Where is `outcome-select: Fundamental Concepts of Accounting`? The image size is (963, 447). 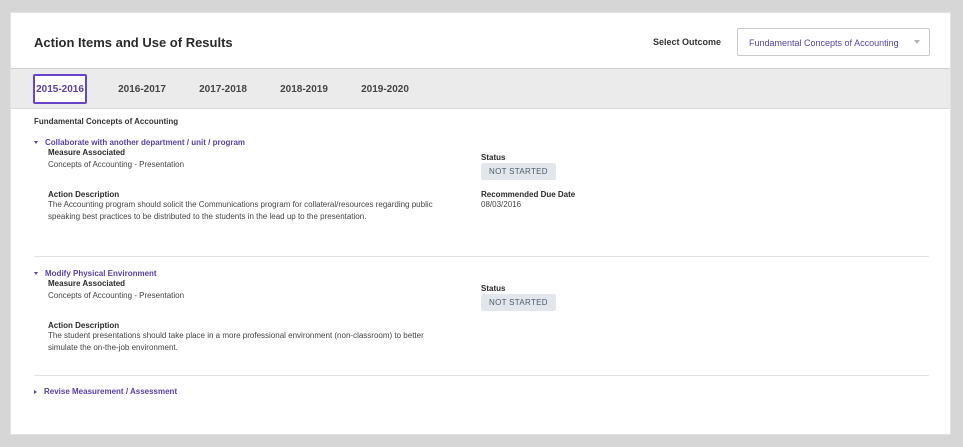
outcome-select: Fundamental Concepts of Accounting is located at coordinates (833, 42).